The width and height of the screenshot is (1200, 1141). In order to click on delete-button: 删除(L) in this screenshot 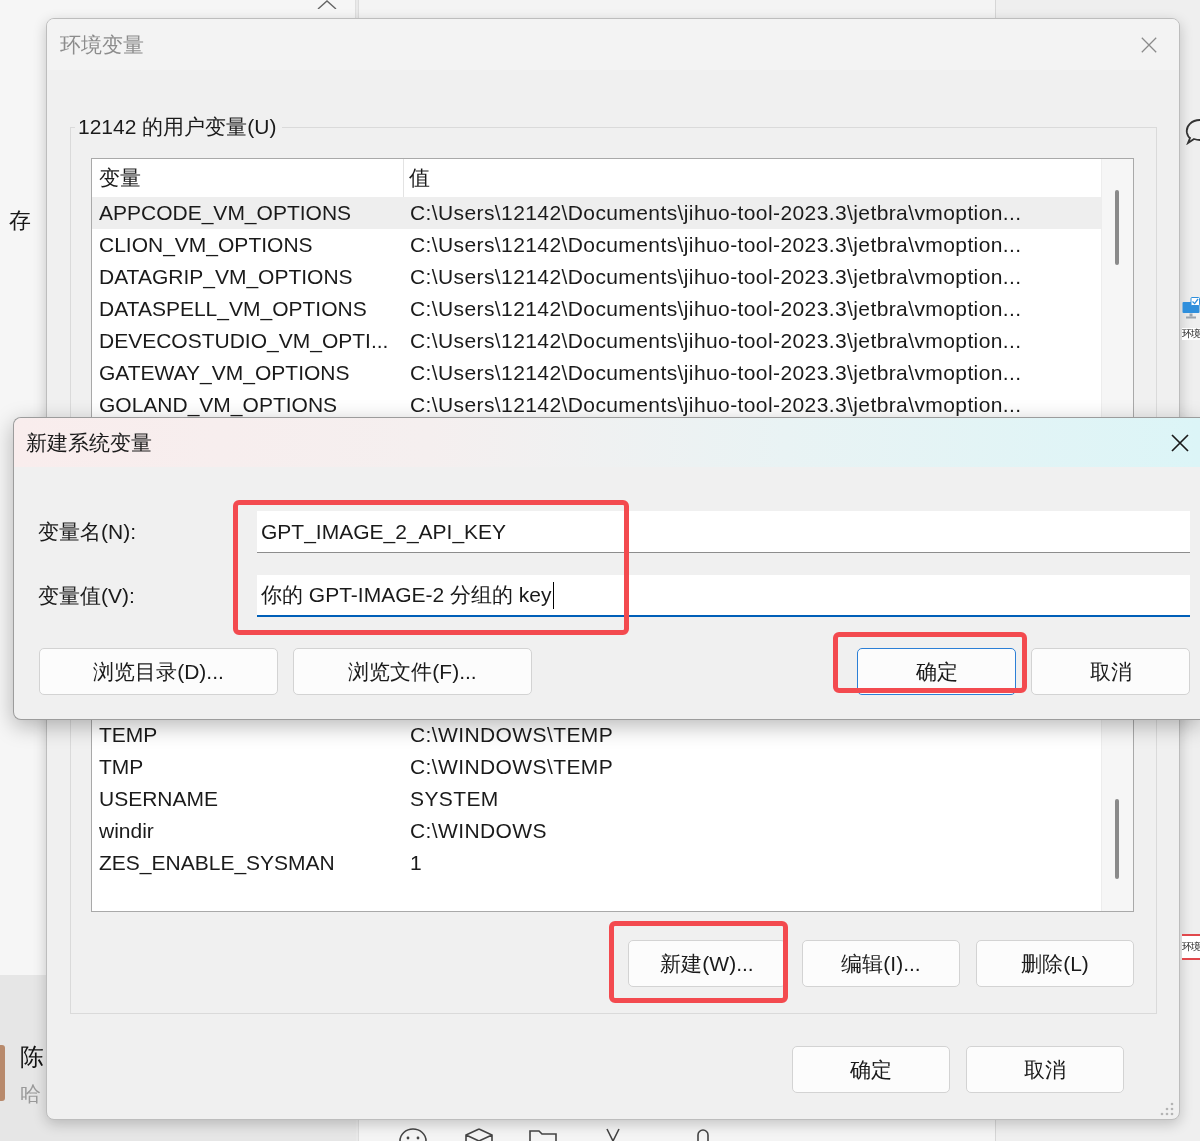, I will do `click(1055, 963)`.